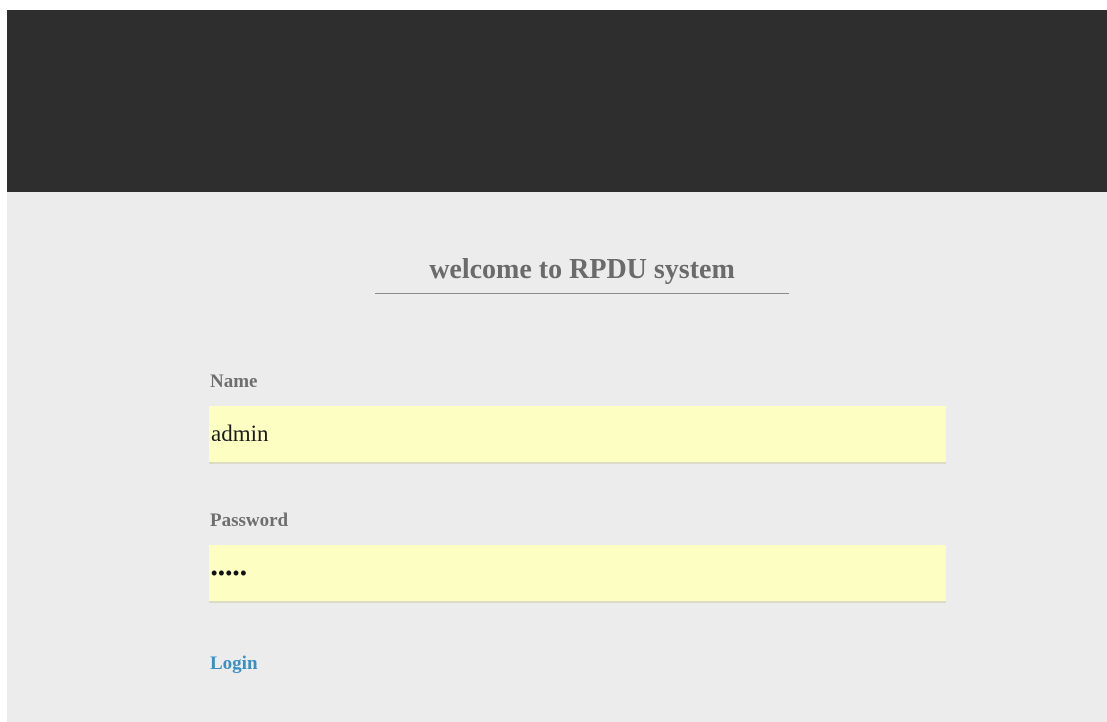 Image resolution: width=1107 pixels, height=722 pixels. Describe the element at coordinates (234, 664) in the screenshot. I see `login-button: Login` at that location.